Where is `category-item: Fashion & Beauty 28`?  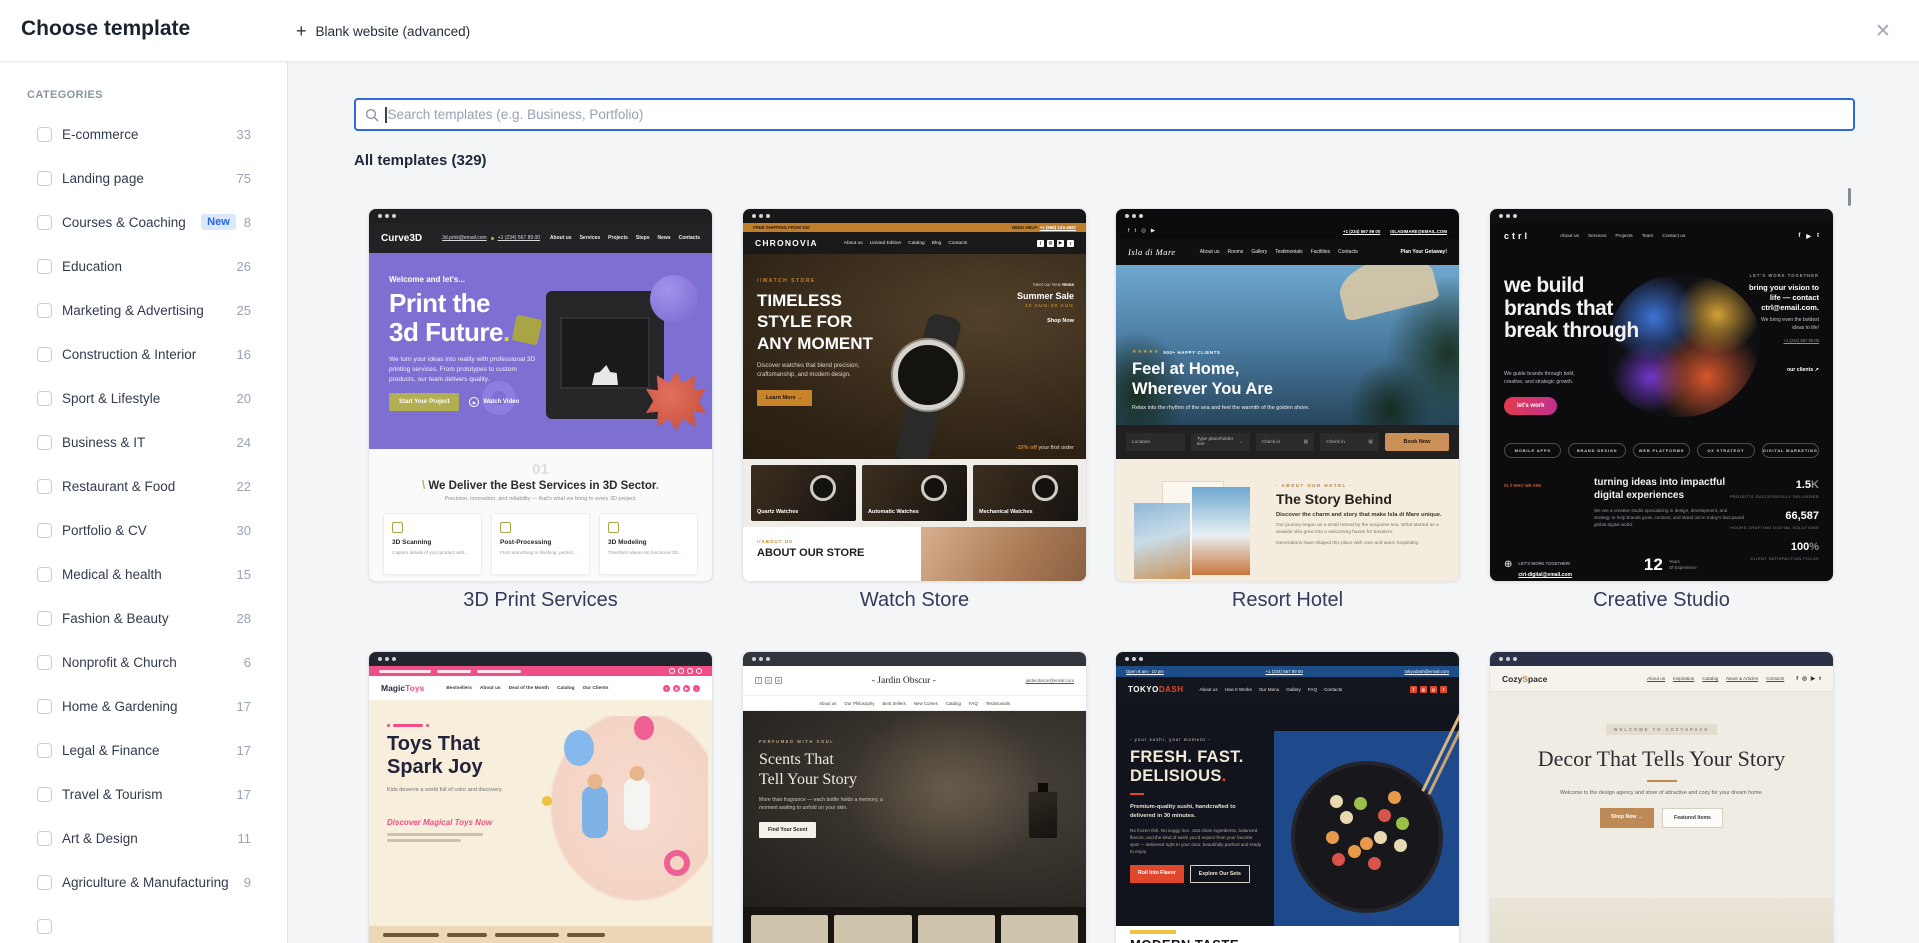
category-item: Fashion & Beauty 28 is located at coordinates (143, 618).